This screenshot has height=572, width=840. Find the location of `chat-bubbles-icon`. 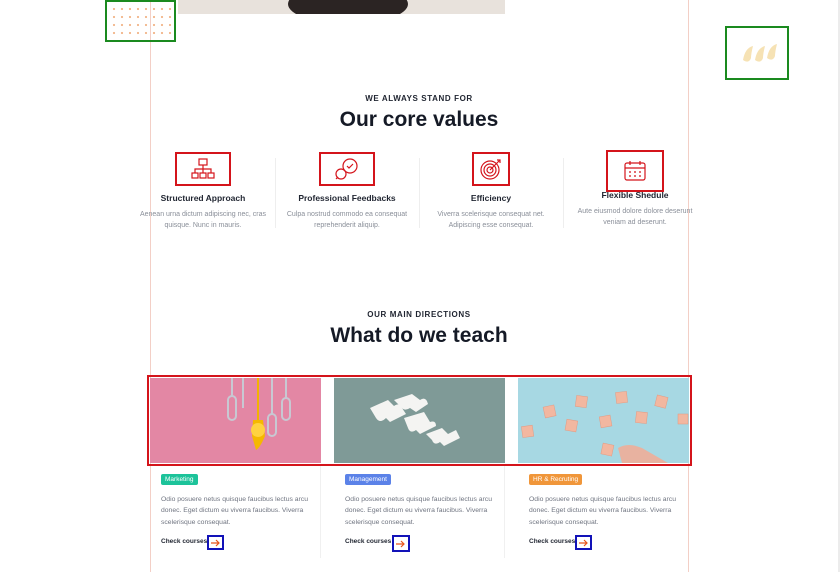

chat-bubbles-icon is located at coordinates (347, 169).